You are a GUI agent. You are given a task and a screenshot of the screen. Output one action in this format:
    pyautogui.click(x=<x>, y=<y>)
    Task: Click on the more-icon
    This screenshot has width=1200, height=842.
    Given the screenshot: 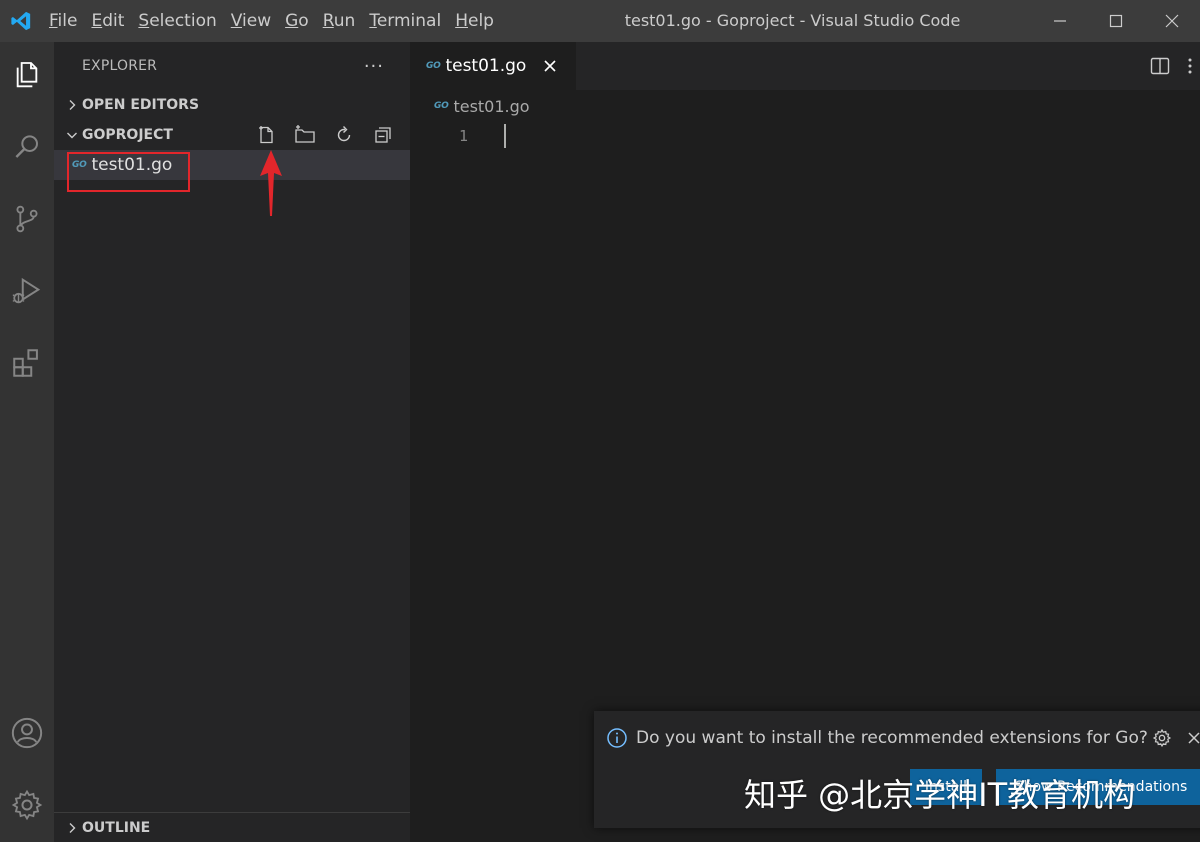 What is the action you would take?
    pyautogui.click(x=1190, y=66)
    